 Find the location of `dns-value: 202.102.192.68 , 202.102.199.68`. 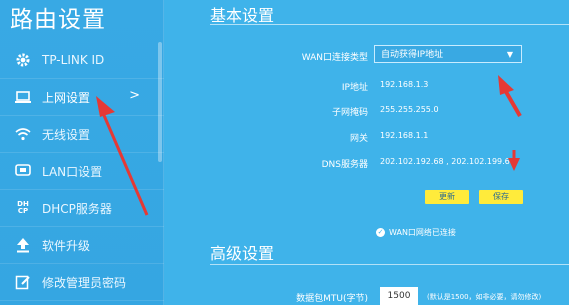

dns-value: 202.102.192.68 , 202.102.199.68 is located at coordinates (447, 161).